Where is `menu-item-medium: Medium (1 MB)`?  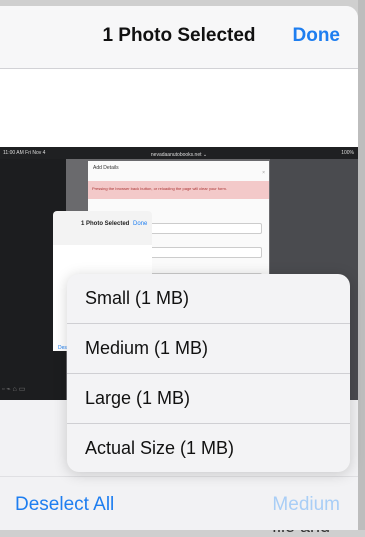
menu-item-medium: Medium (1 MB) is located at coordinates (208, 348).